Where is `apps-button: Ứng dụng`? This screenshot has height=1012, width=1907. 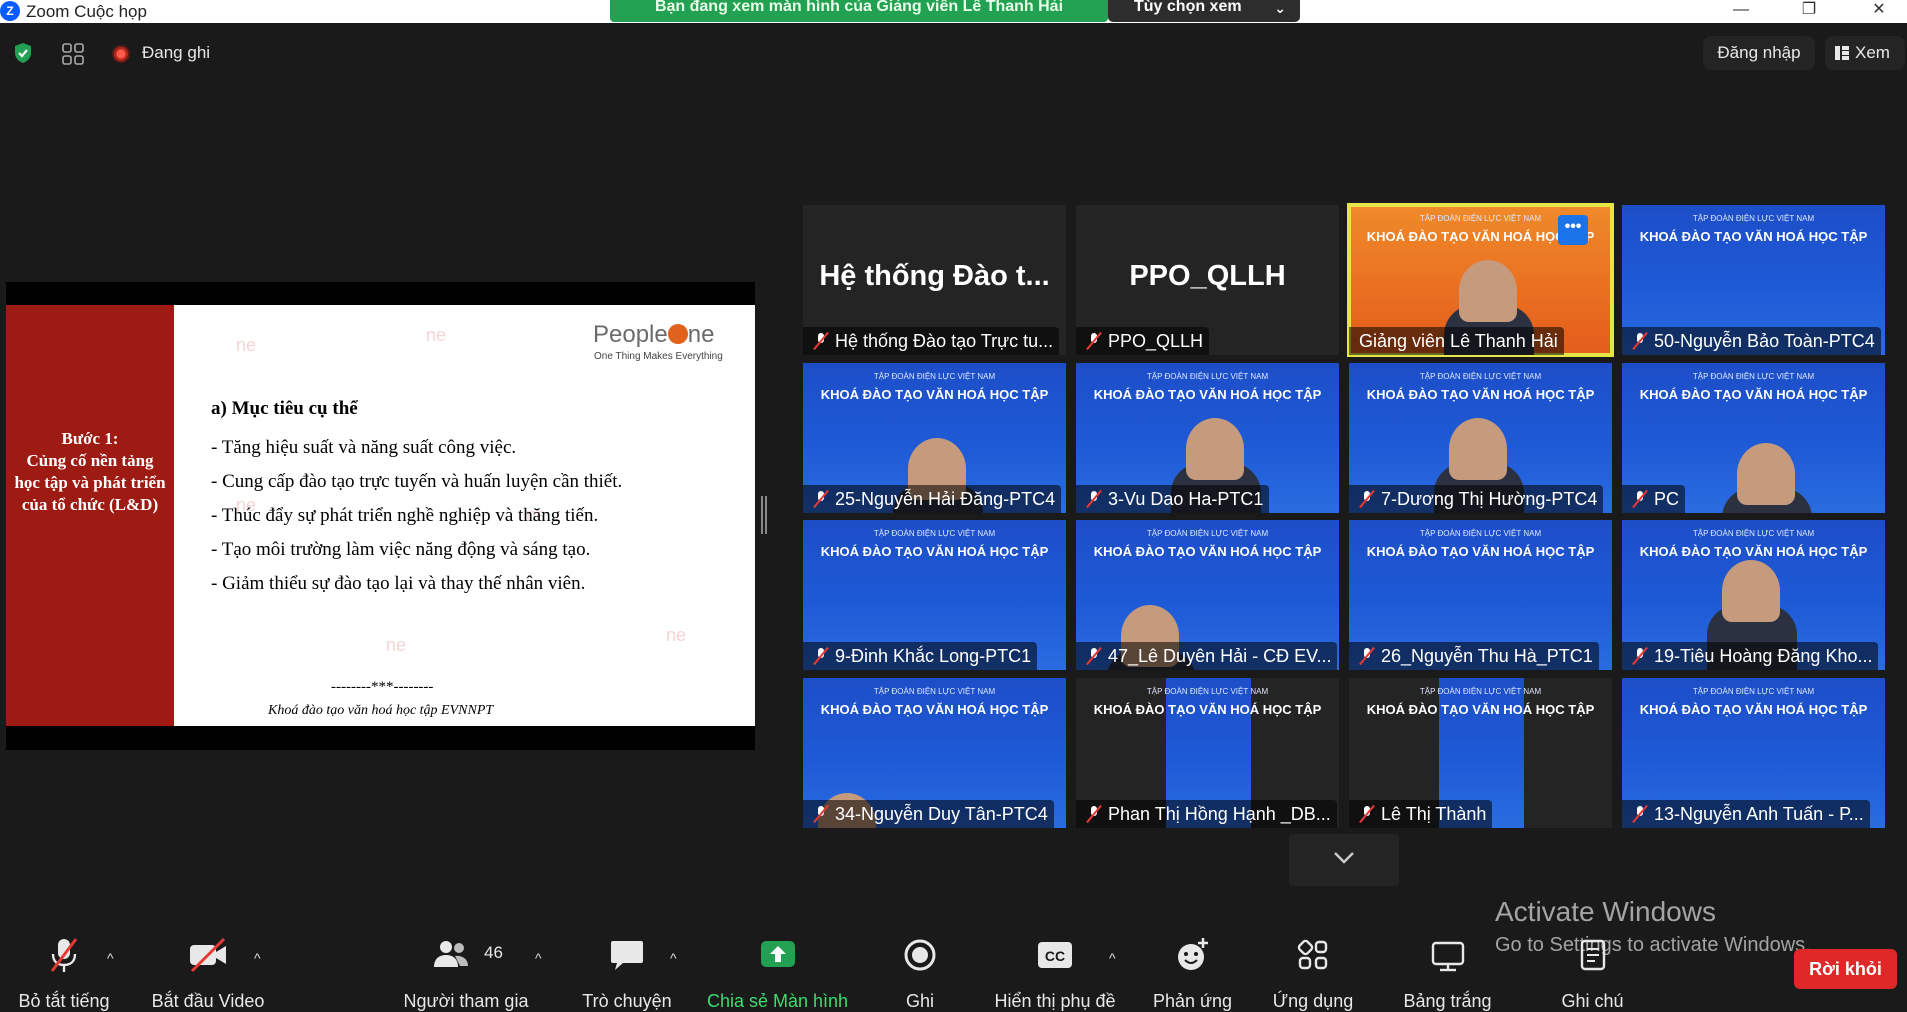 apps-button: Ứng dụng is located at coordinates (1313, 973).